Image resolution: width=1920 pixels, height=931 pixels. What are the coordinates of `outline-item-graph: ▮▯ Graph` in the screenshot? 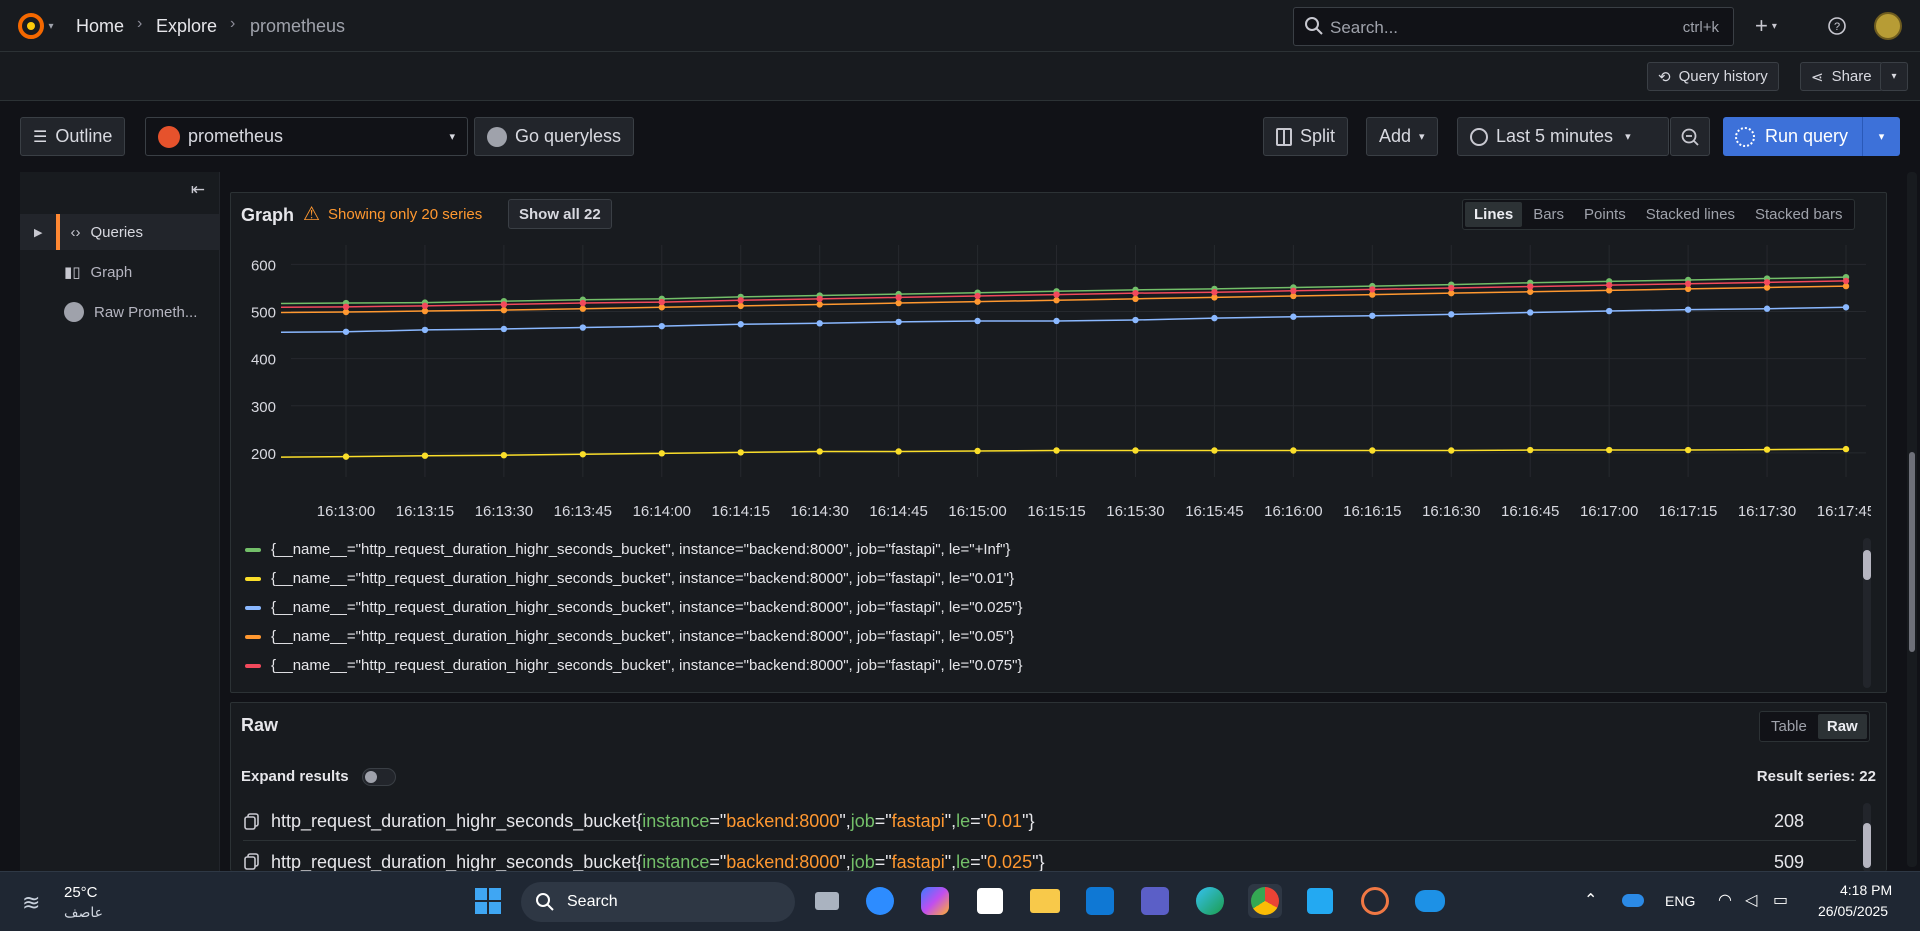 It's located at (120, 272).